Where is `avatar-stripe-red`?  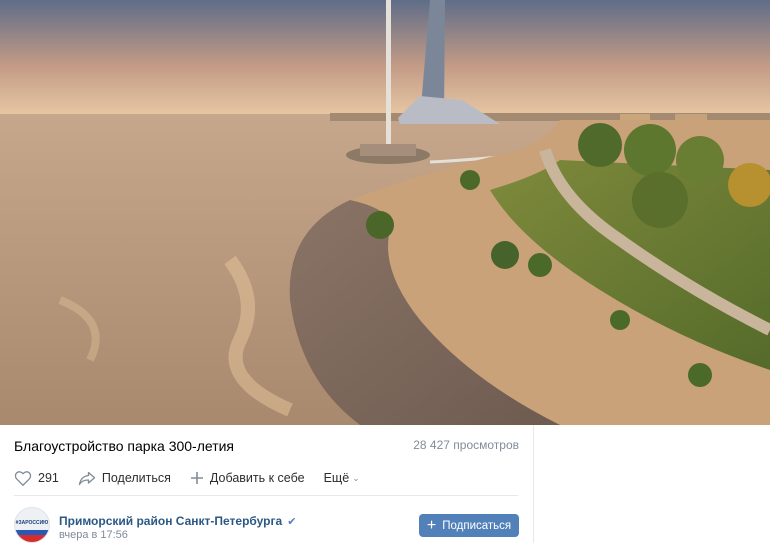
avatar-stripe-red is located at coordinates (32, 538).